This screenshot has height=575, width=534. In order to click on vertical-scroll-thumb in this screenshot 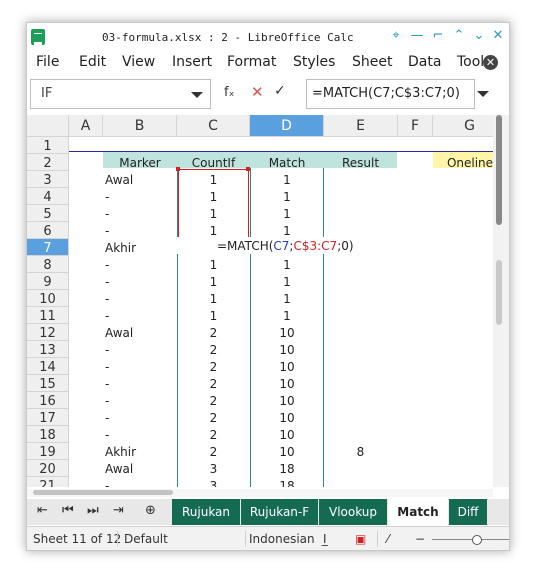, I will do `click(499, 170)`.